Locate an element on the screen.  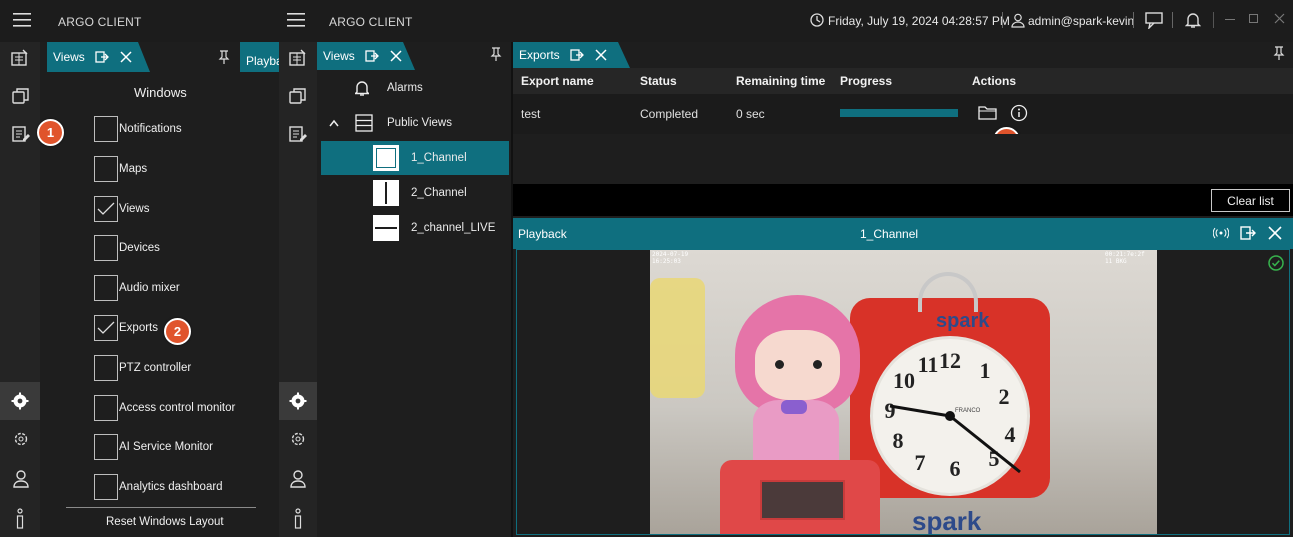
info-circle-icon is located at coordinates (1019, 113).